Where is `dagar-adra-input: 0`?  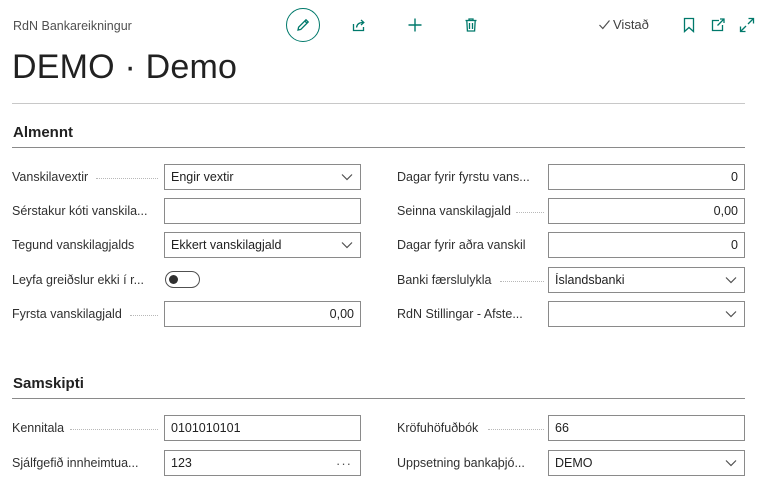
dagar-adra-input: 0 is located at coordinates (646, 245).